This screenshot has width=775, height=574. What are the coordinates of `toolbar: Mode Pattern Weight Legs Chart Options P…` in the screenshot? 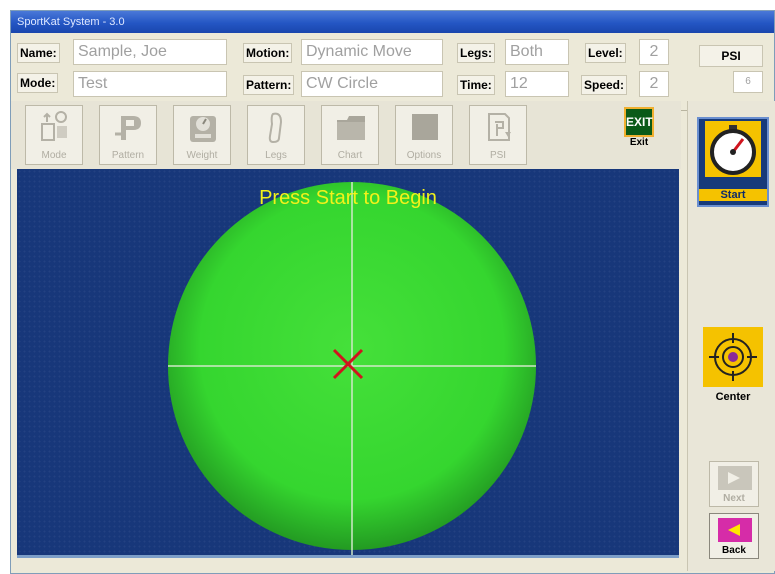 It's located at (346, 135).